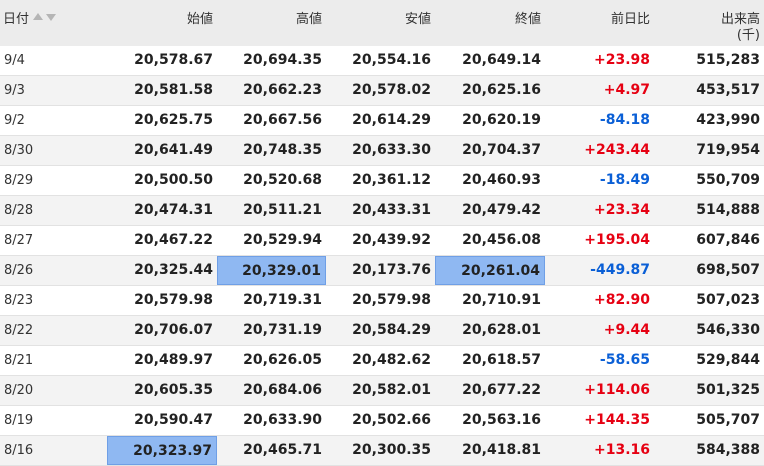  Describe the element at coordinates (501, 90) in the screenshot. I see `cell-close: 20,625.16` at that location.